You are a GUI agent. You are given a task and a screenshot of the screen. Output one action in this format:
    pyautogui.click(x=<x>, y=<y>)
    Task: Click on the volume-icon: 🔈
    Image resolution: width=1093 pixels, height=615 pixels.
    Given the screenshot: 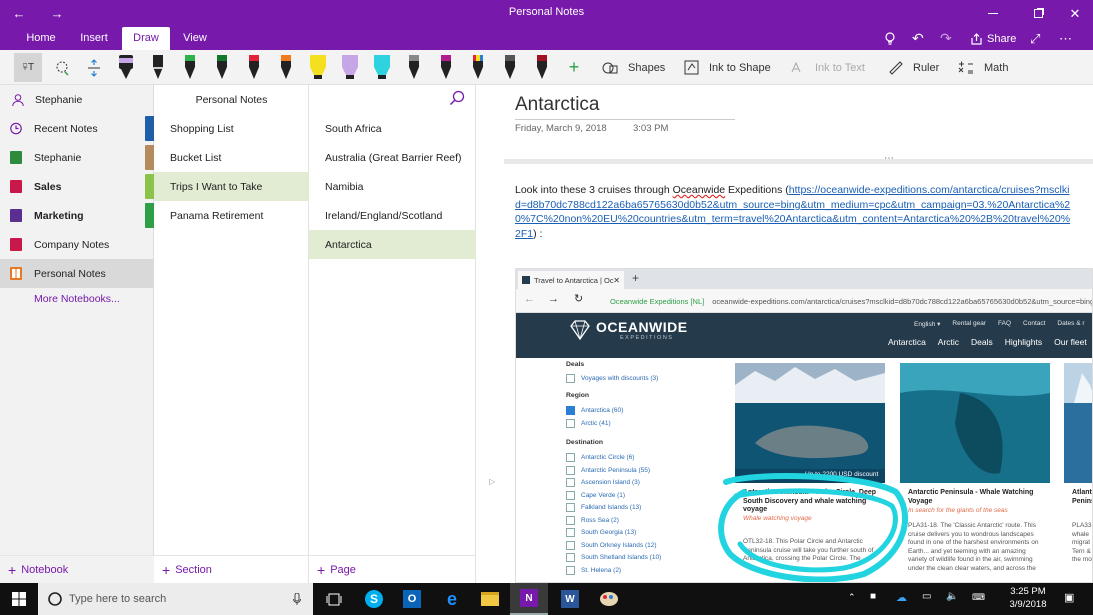 What is the action you would take?
    pyautogui.click(x=952, y=596)
    